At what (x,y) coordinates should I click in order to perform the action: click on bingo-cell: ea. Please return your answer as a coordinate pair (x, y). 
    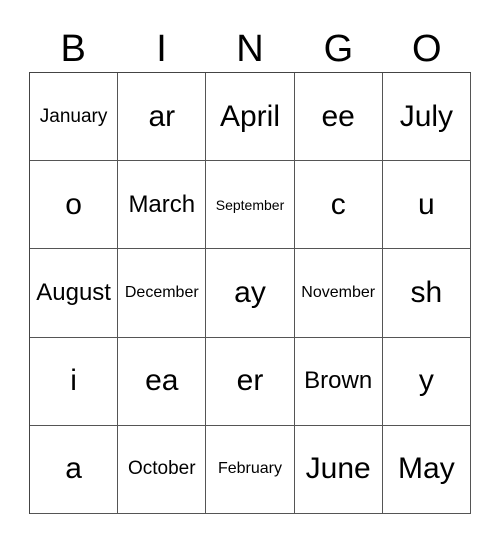
    Looking at the image, I should click on (162, 381).